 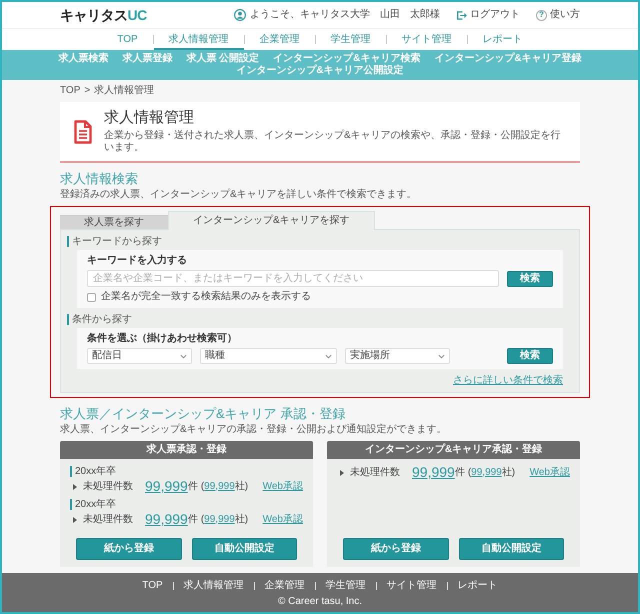 I want to click on page-description: 企業から登録・送付された求人票、インターンシップ&キャリアの検索や、承認・登録・公開設定を行います。, so click(x=333, y=142).